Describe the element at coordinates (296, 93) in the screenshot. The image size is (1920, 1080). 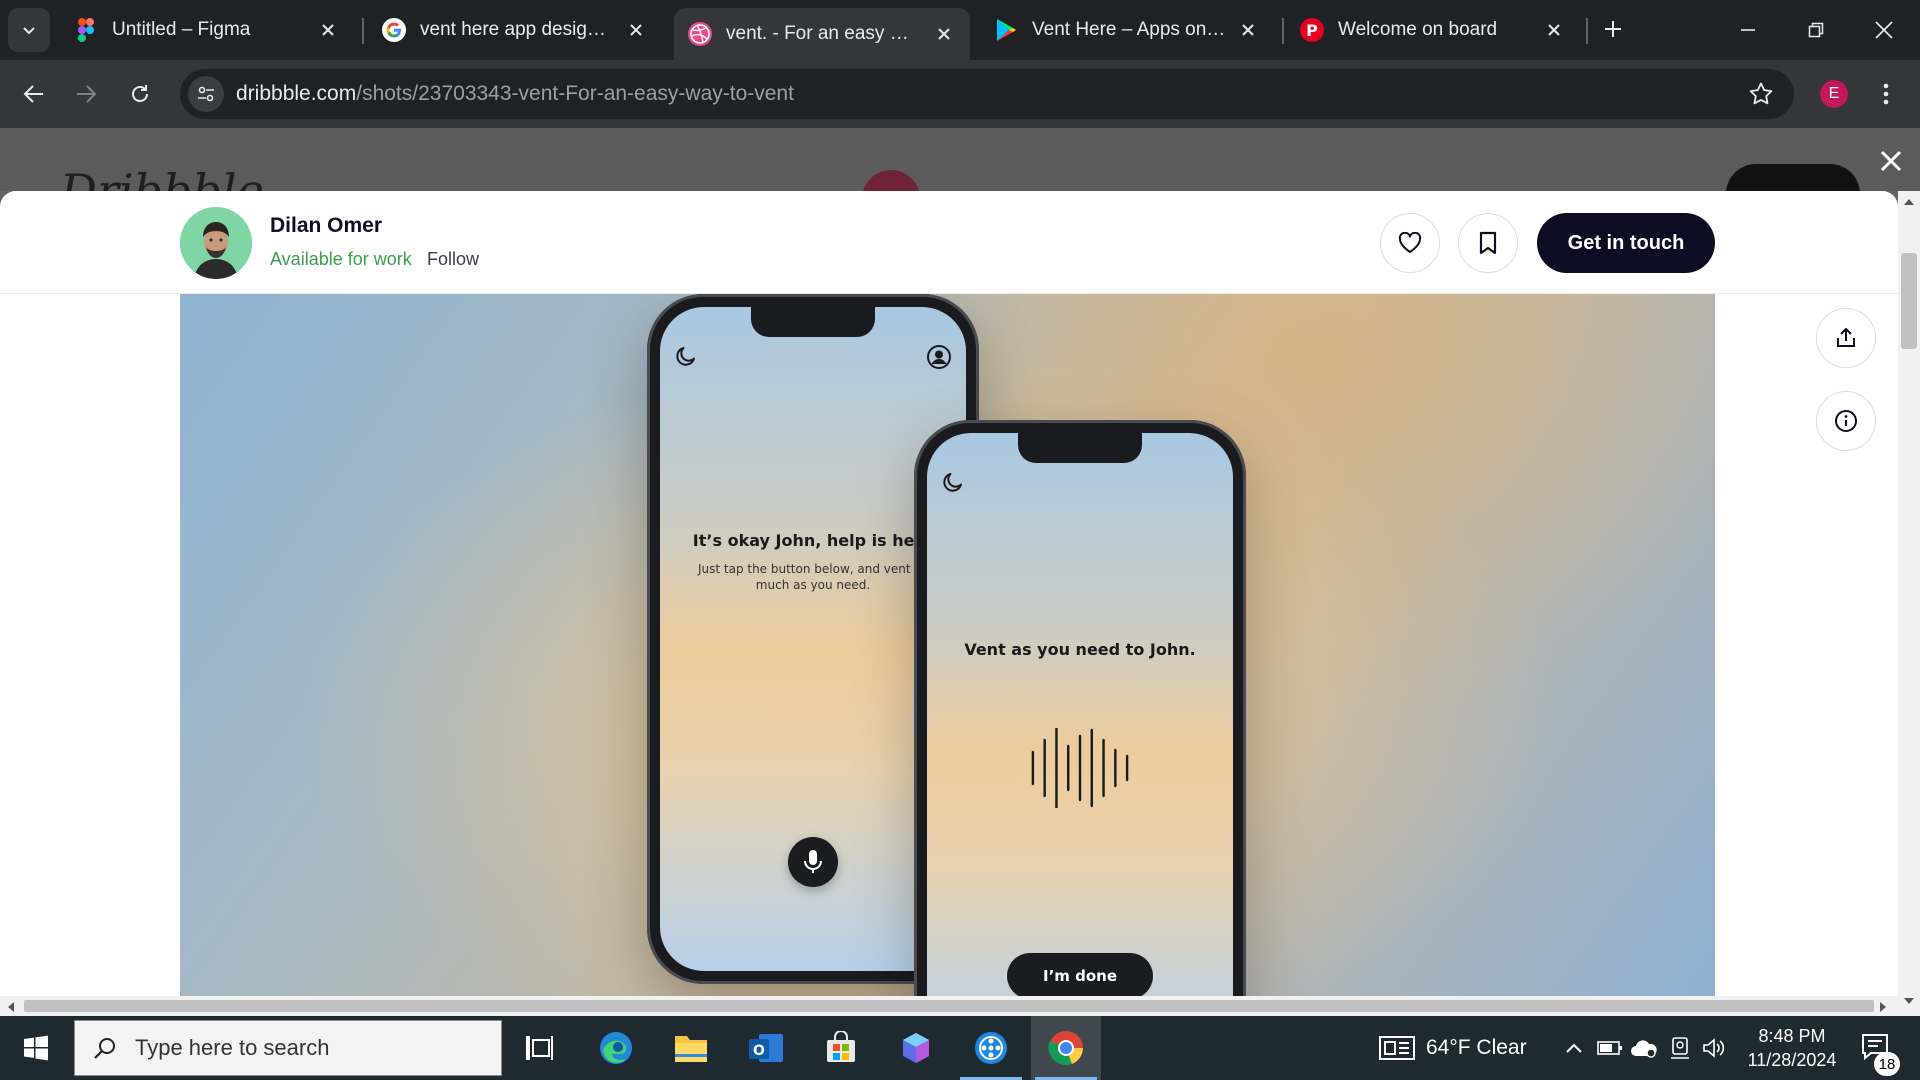
I see `url-host: dribbble.com` at that location.